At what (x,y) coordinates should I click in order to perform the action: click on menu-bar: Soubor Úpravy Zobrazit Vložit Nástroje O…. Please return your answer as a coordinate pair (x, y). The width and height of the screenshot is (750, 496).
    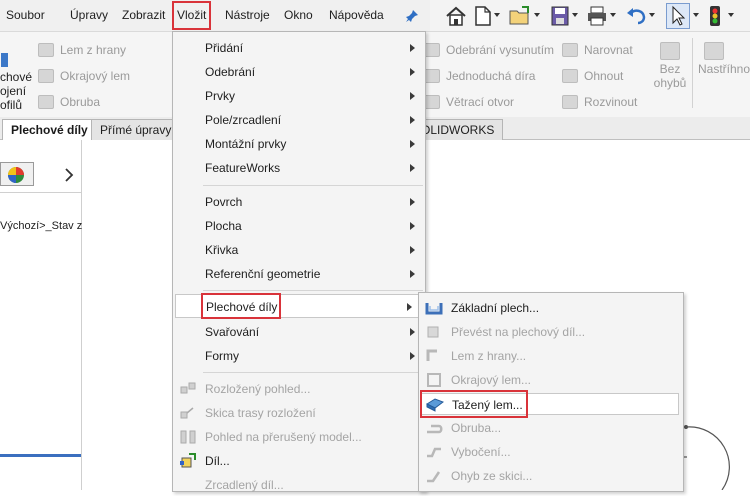
    Looking at the image, I should click on (215, 15).